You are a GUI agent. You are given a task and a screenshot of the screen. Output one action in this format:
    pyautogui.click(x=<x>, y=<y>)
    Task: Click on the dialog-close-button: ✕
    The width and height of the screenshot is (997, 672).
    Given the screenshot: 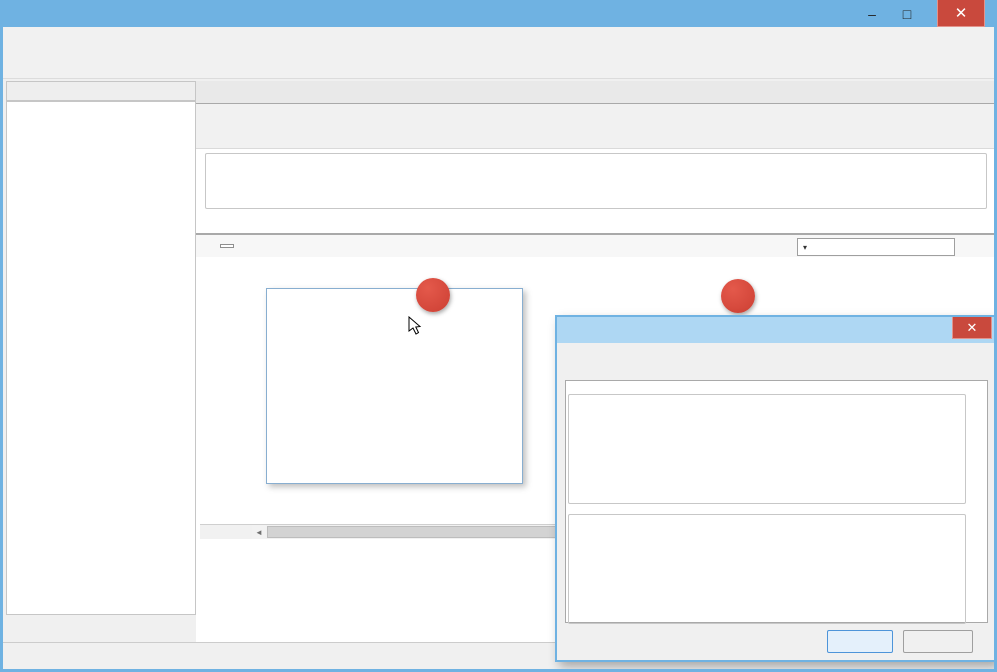 What is the action you would take?
    pyautogui.click(x=972, y=328)
    